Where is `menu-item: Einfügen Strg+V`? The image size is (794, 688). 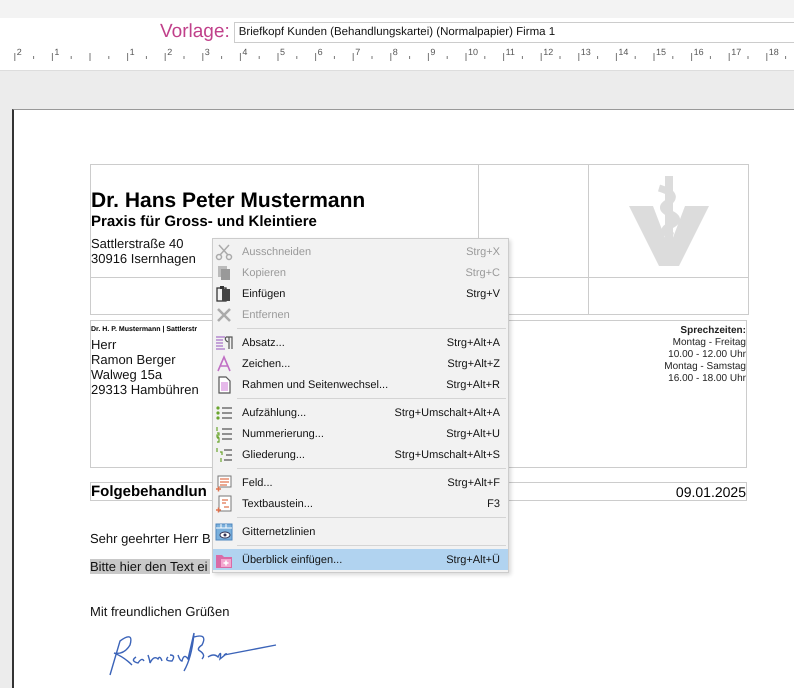
menu-item: Einfügen Strg+V is located at coordinates (360, 293).